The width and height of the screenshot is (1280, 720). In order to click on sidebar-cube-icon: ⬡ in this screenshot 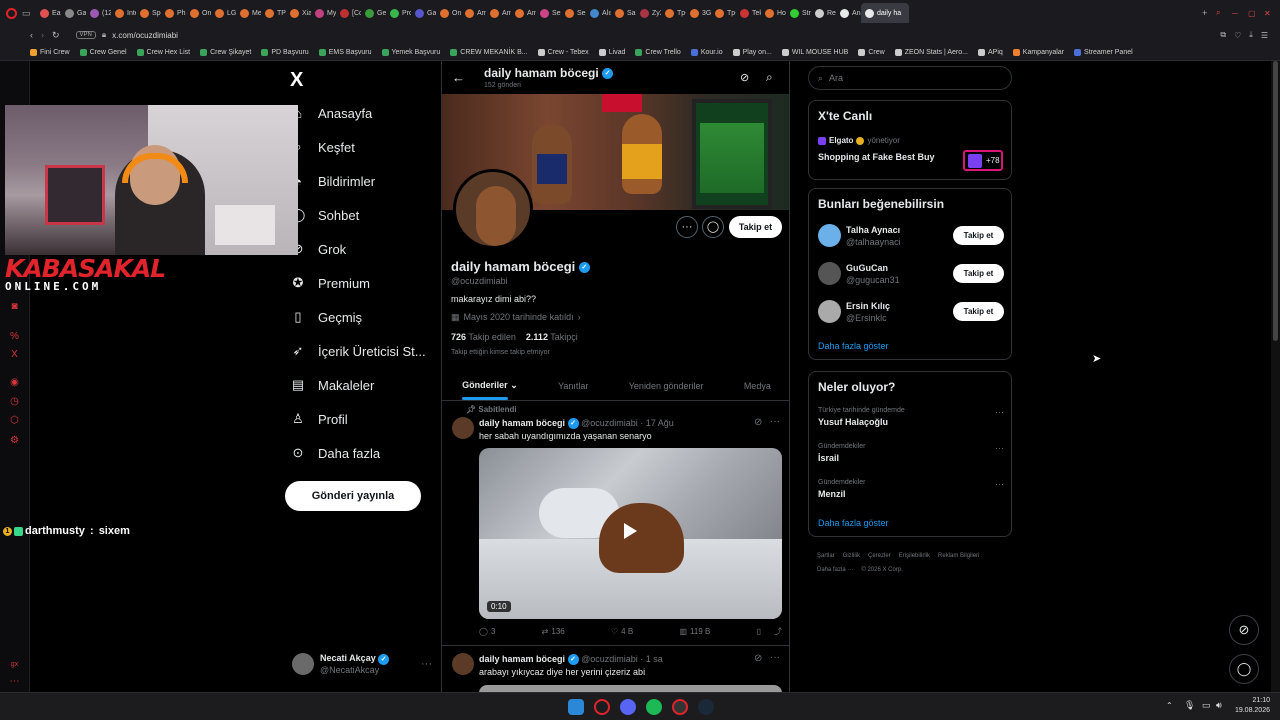, I will do `click(14, 420)`.